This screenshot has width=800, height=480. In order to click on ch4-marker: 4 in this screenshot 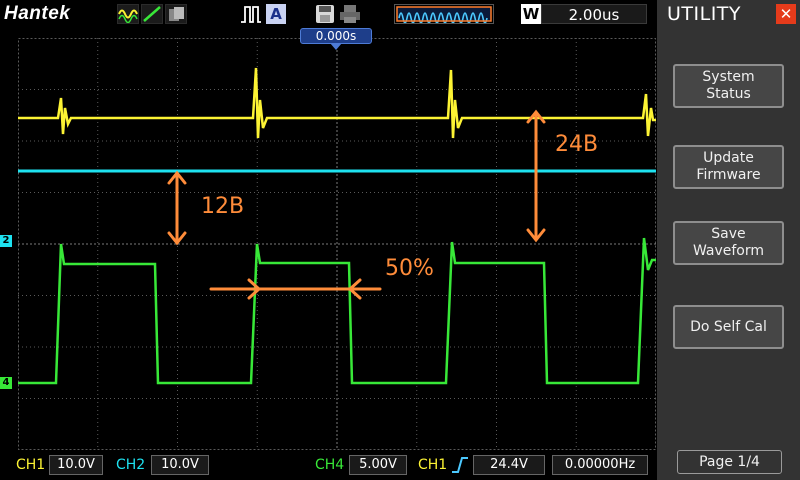, I will do `click(6, 383)`.